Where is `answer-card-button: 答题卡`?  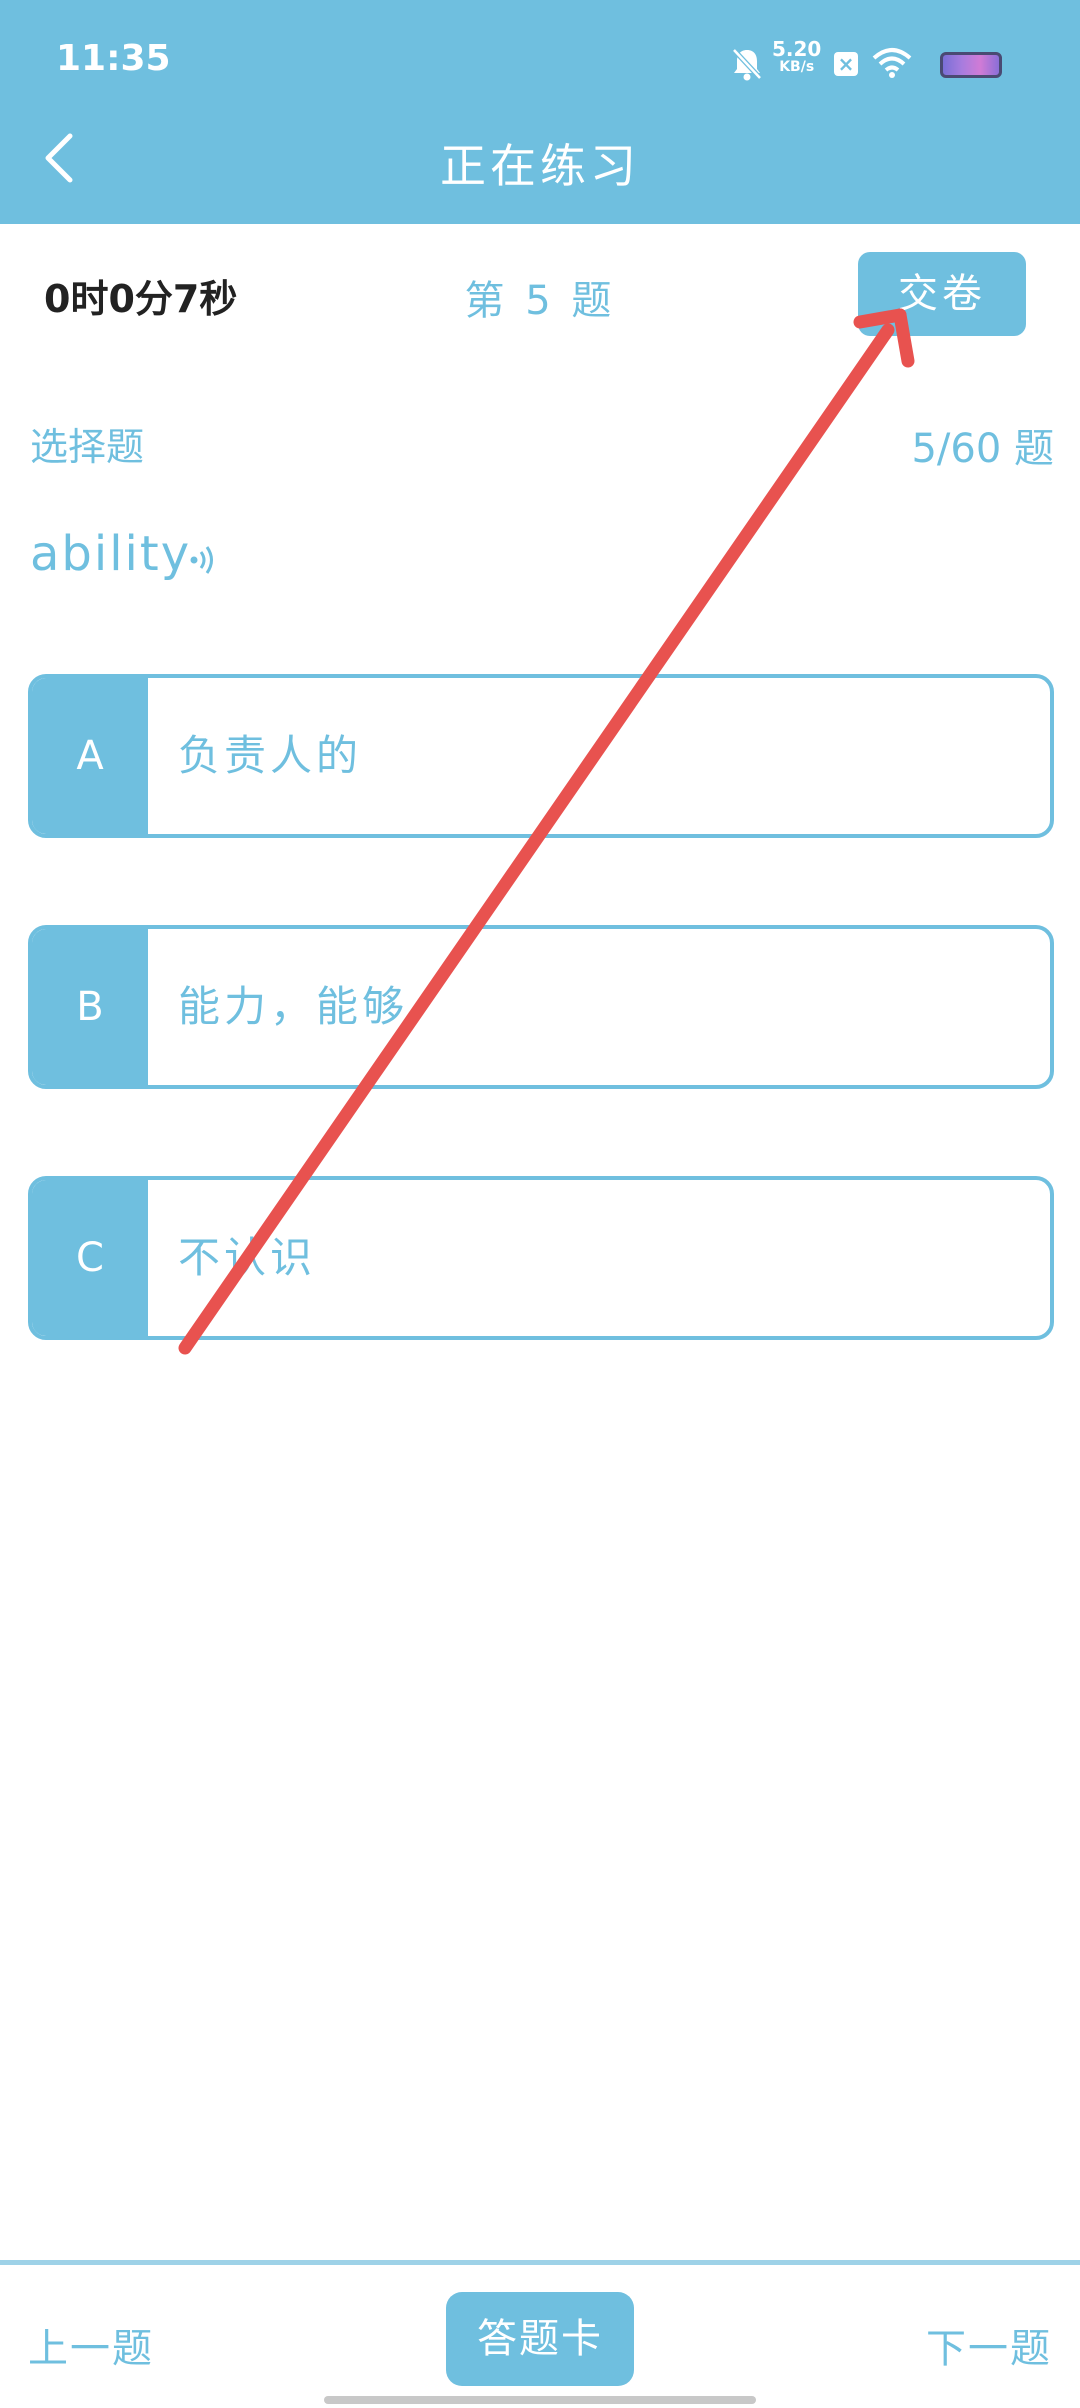 answer-card-button: 答题卡 is located at coordinates (540, 2339).